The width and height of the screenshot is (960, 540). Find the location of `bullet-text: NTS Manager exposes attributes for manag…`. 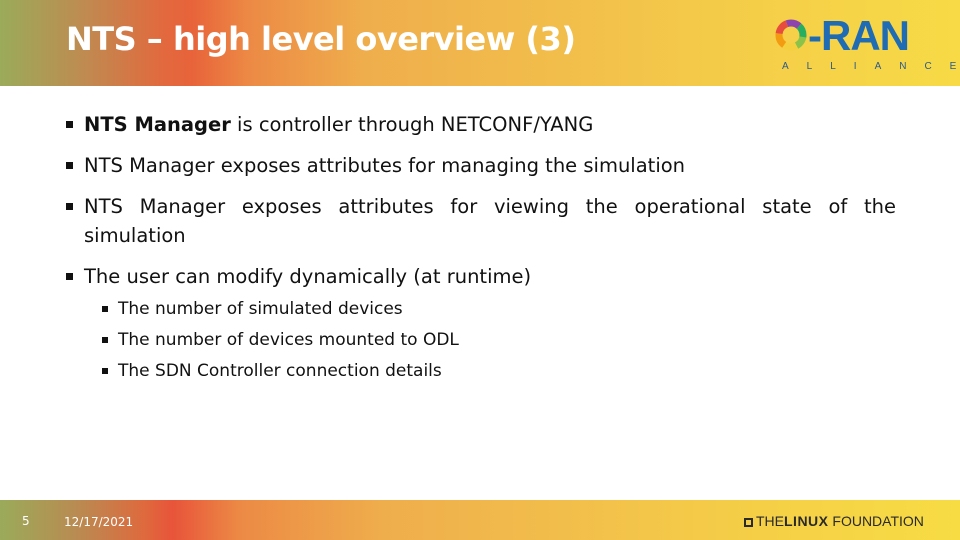

bullet-text: NTS Manager exposes attributes for manag… is located at coordinates (385, 165).